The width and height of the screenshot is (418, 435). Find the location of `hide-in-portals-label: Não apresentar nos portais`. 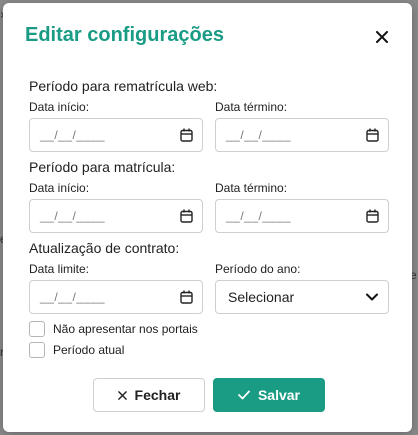

hide-in-portals-label: Não apresentar nos portais is located at coordinates (125, 329).